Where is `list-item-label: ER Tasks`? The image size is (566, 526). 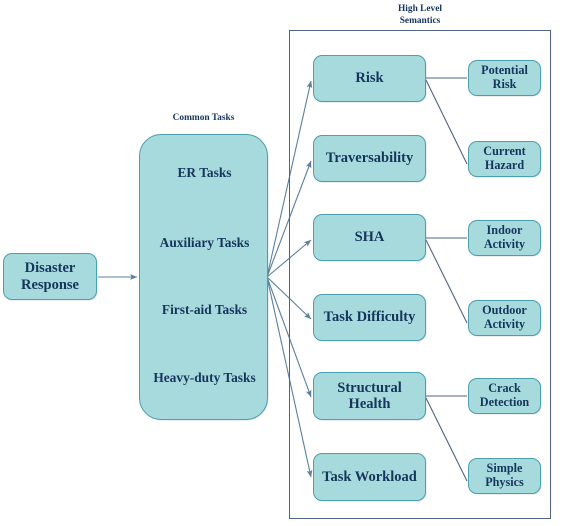
list-item-label: ER Tasks is located at coordinates (204, 172).